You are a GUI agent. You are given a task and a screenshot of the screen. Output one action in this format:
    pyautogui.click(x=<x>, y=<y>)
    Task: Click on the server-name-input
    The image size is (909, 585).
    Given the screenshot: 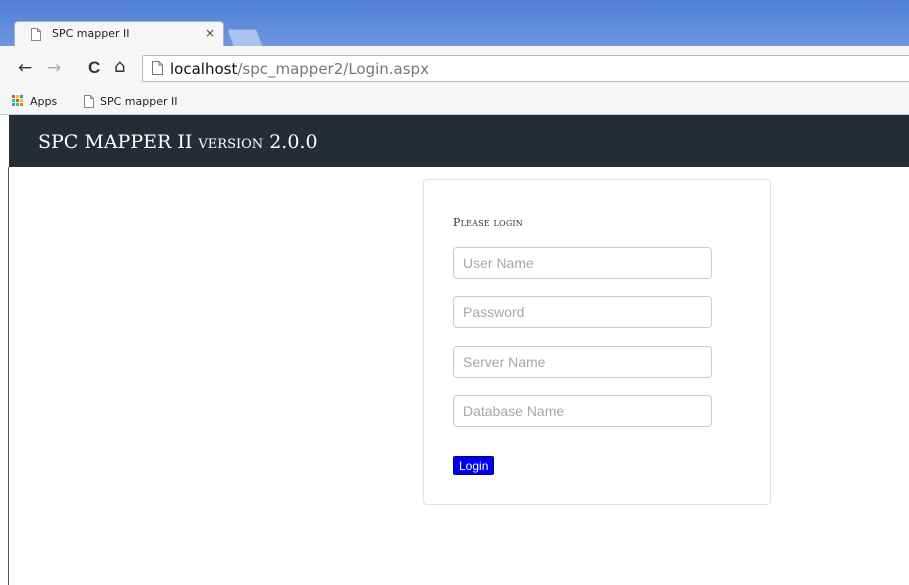 What is the action you would take?
    pyautogui.click(x=582, y=362)
    